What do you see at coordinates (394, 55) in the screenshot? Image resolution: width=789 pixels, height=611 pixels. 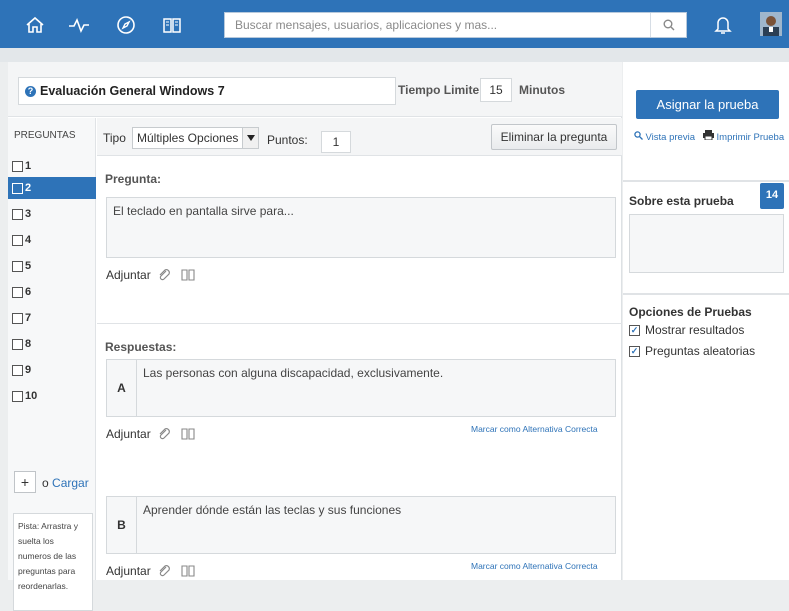 I see `sub-header-strip` at bounding box center [394, 55].